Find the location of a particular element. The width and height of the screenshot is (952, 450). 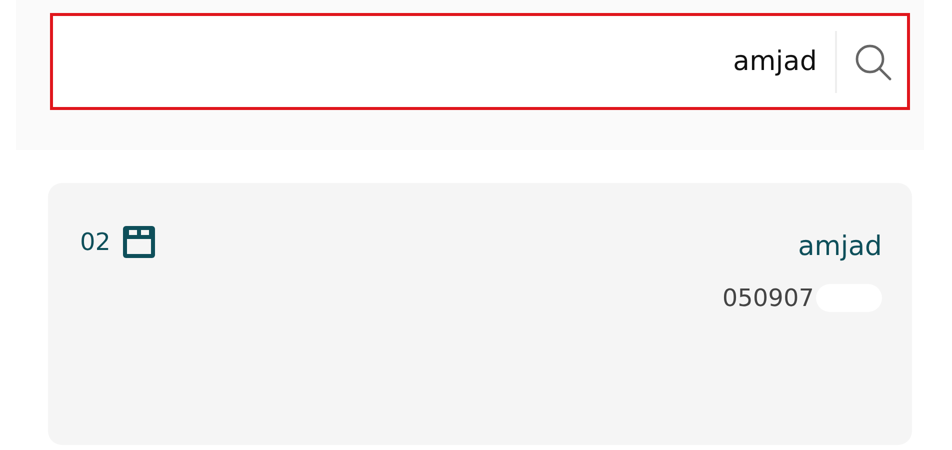

search-field: amjad is located at coordinates (454, 61).